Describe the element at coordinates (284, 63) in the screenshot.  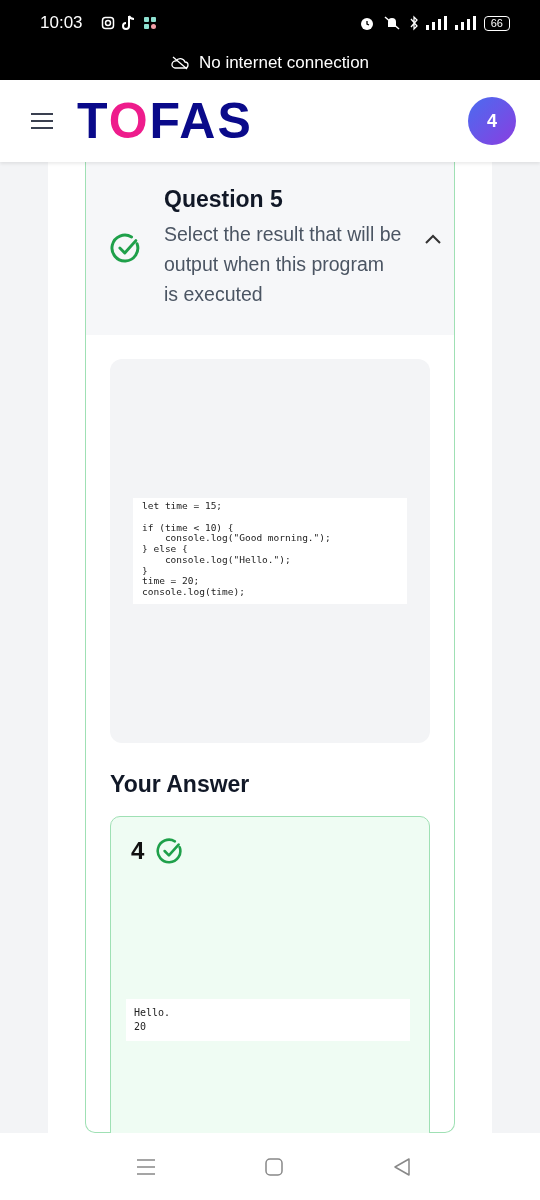
I see `connection-notice: No internet connection` at that location.